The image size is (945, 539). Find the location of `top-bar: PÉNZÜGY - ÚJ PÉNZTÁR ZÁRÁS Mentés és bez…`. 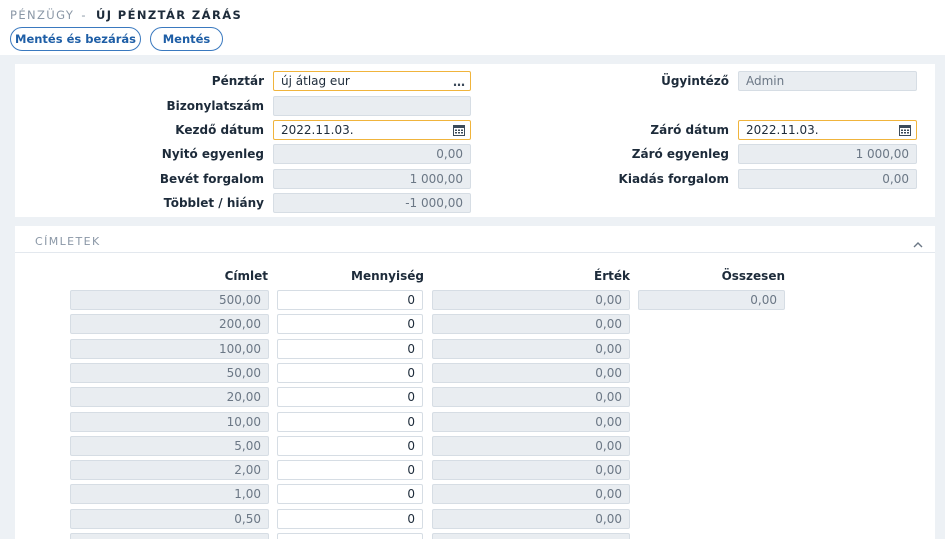

top-bar: PÉNZÜGY - ÚJ PÉNZTÁR ZÁRÁS Mentés és bez… is located at coordinates (472, 27).